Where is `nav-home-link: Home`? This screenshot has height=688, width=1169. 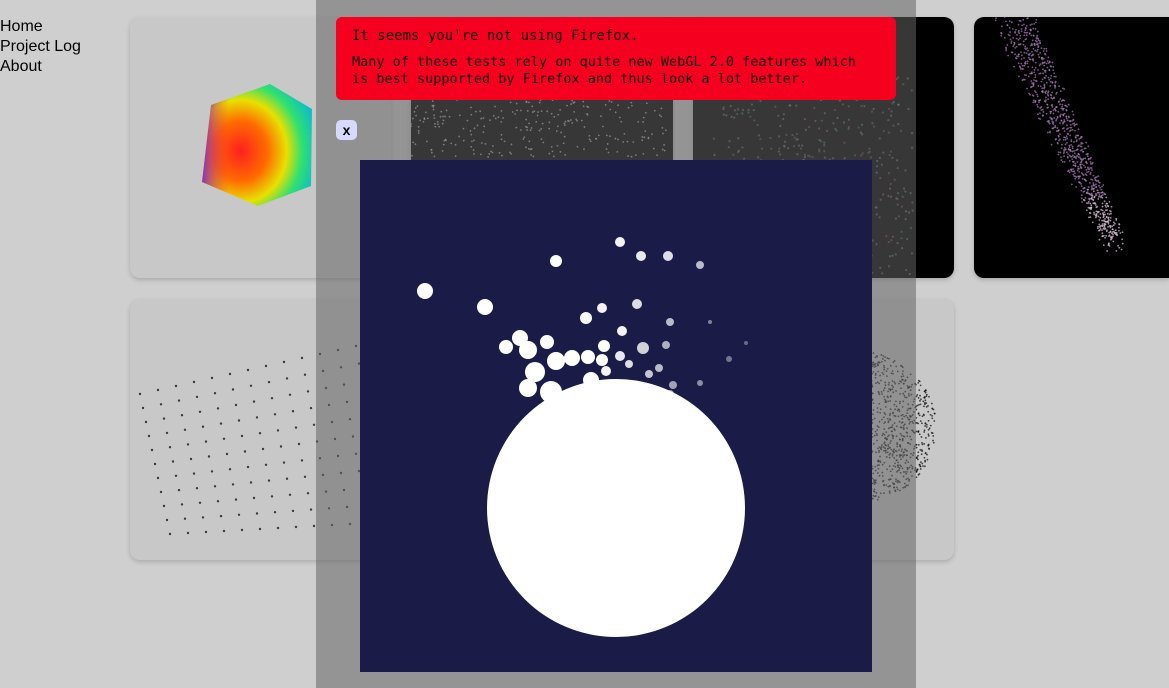
nav-home-link: Home is located at coordinates (40, 27).